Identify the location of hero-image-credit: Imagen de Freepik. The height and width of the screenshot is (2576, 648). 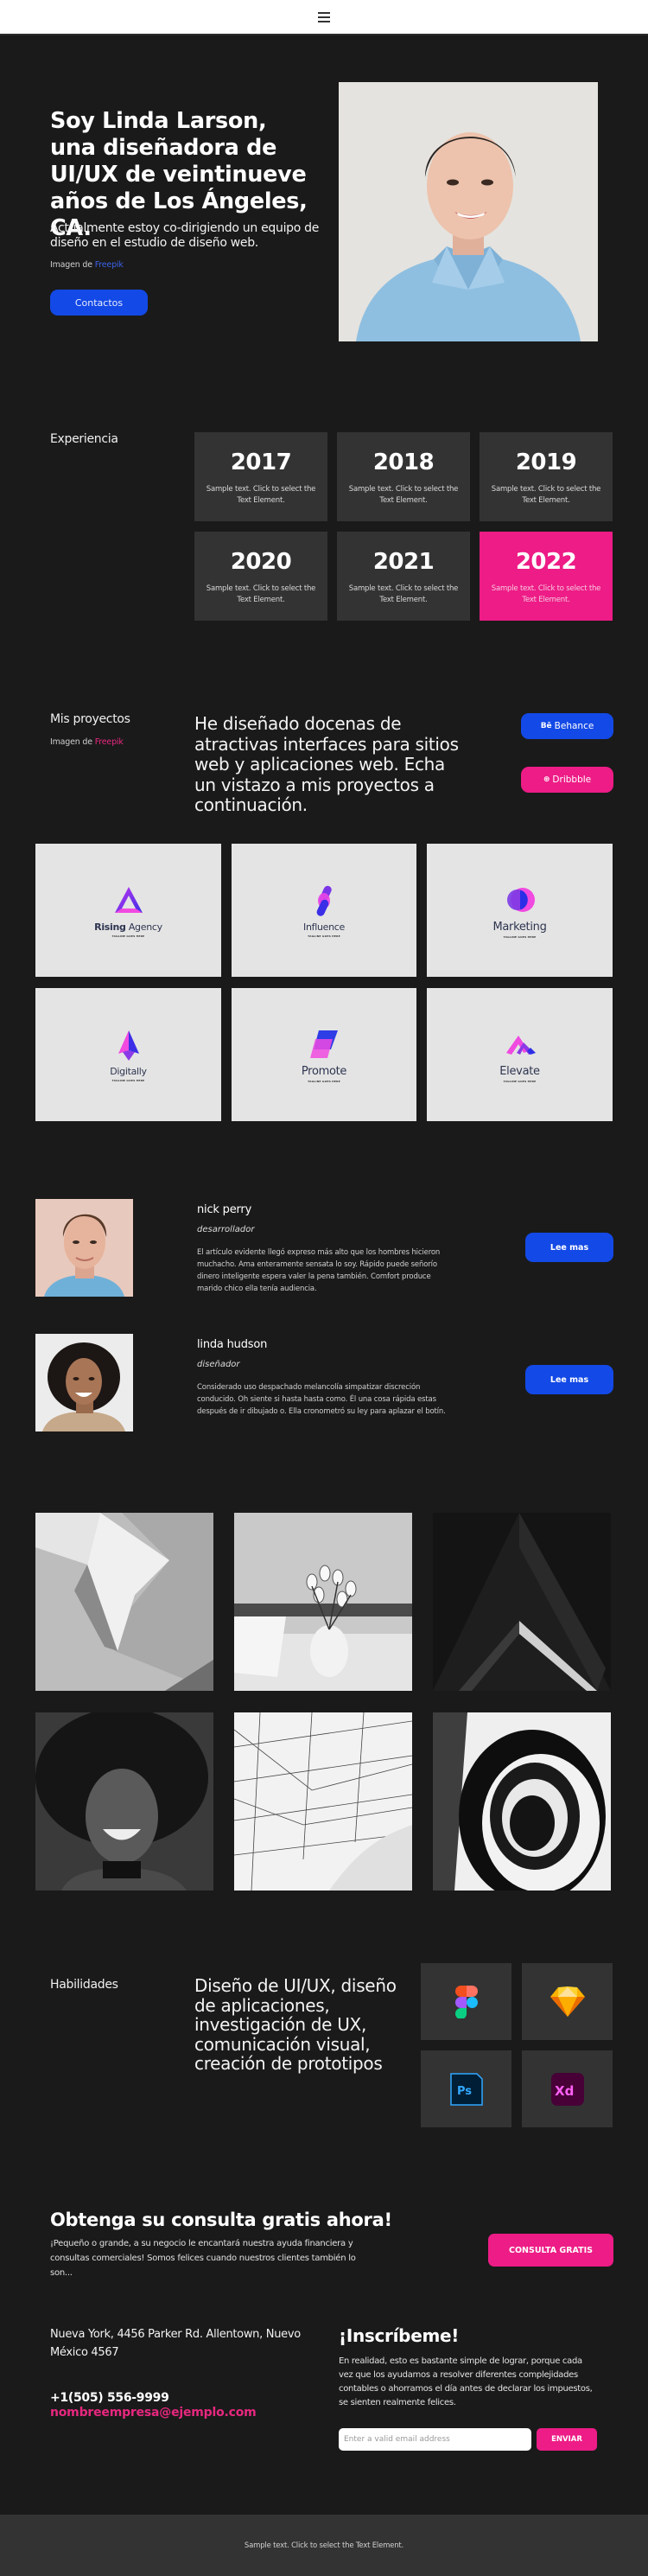
(87, 265).